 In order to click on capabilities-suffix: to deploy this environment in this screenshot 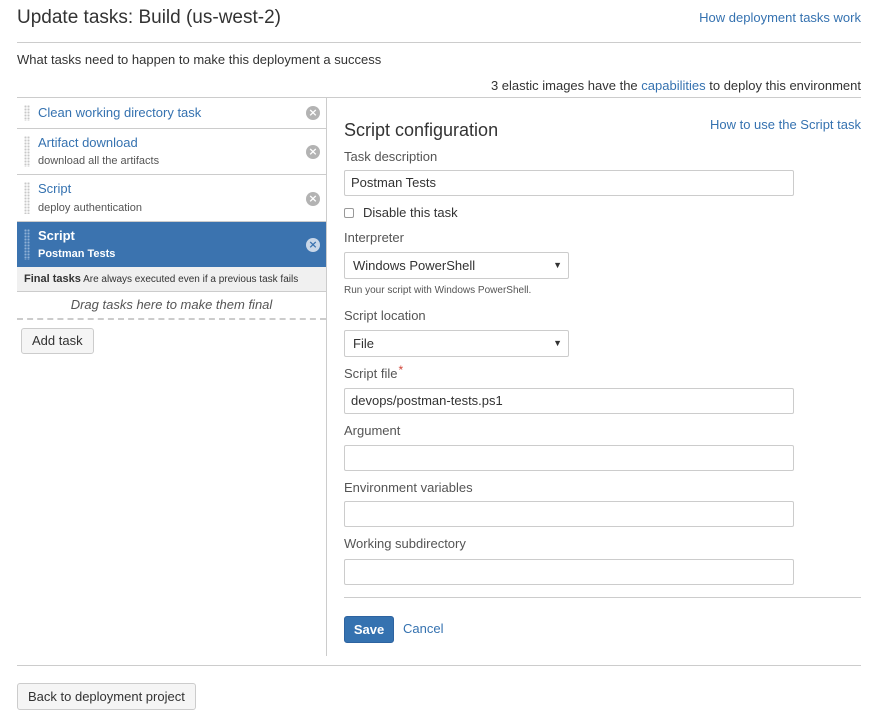, I will do `click(785, 85)`.